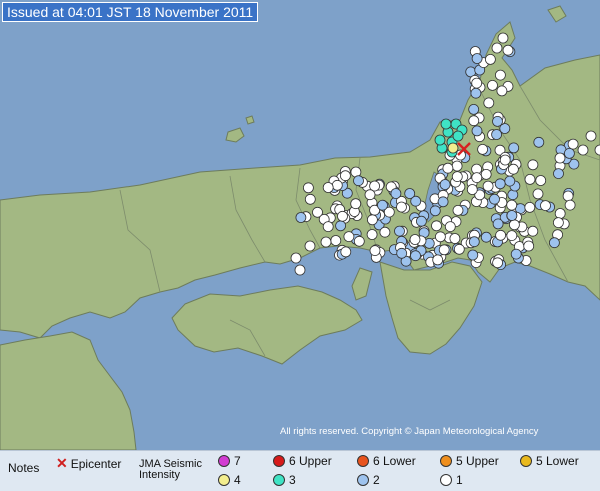 The height and width of the screenshot is (491, 600). What do you see at coordinates (279, 480) in the screenshot?
I see `intensity-3-dot-icon` at bounding box center [279, 480].